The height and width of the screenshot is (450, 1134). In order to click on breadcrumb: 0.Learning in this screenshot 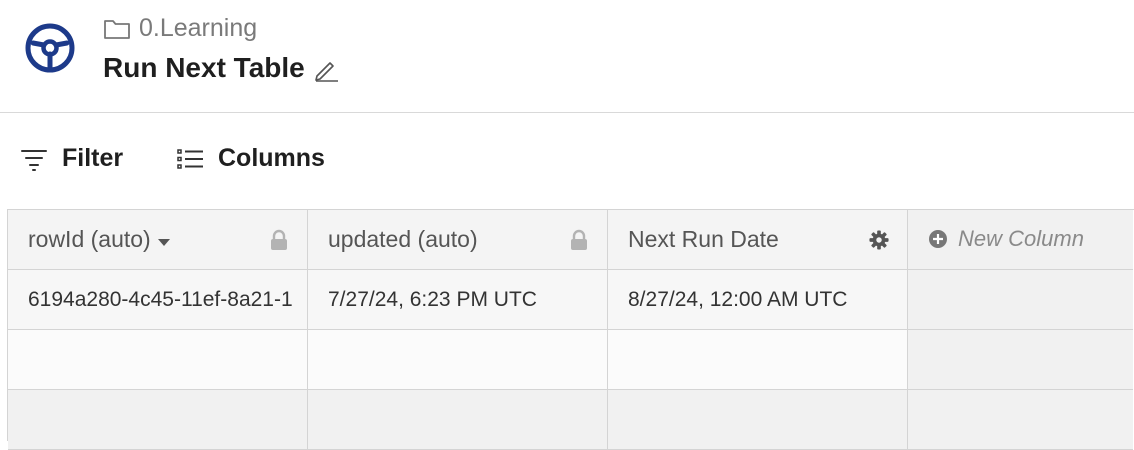, I will do `click(180, 28)`.